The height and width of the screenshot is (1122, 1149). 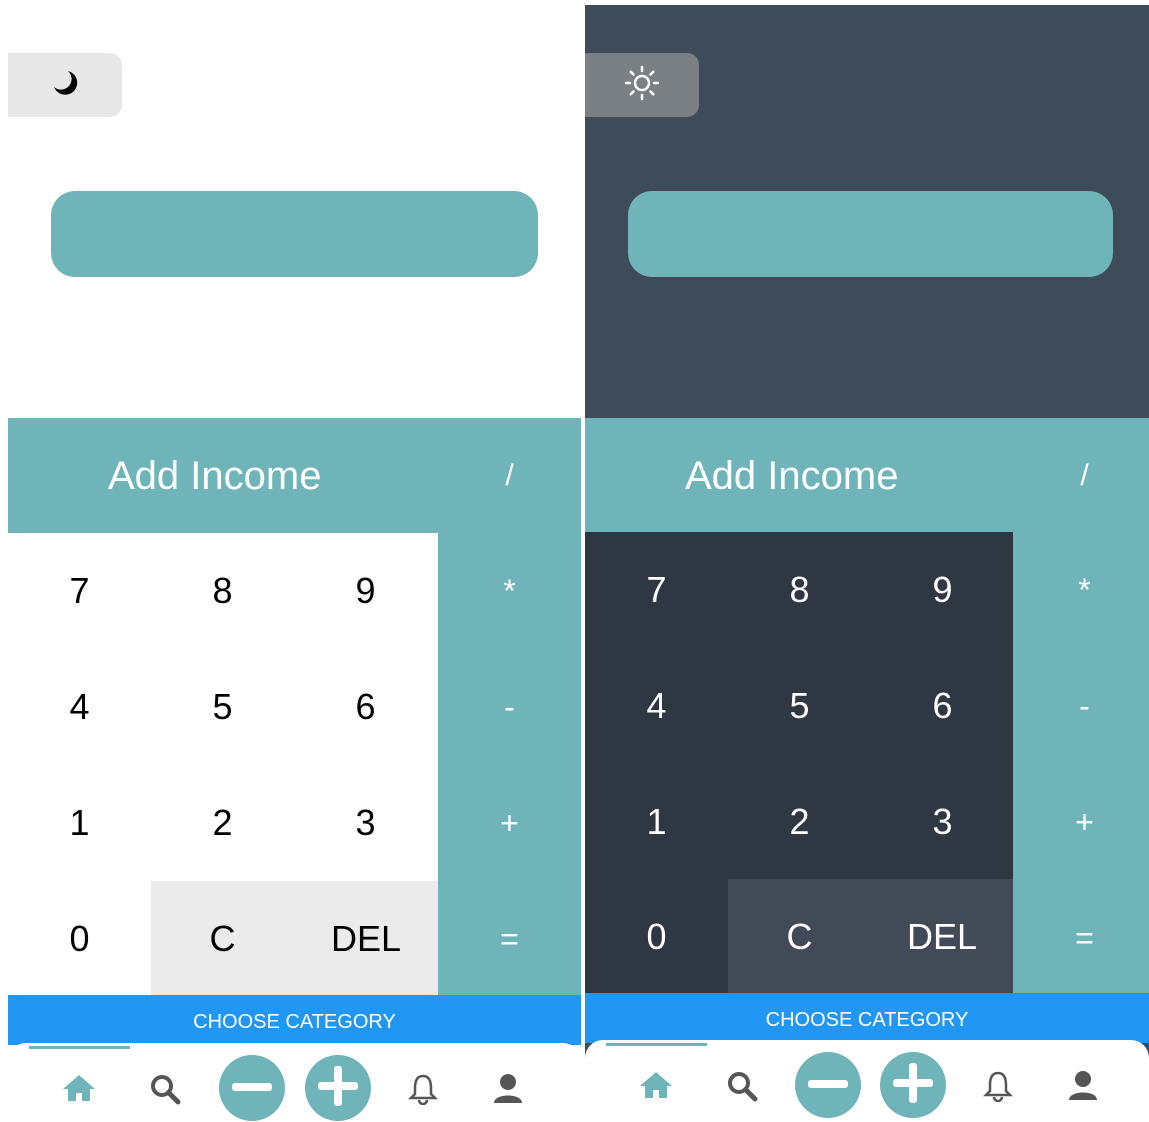 I want to click on sun-icon, so click(x=642, y=85).